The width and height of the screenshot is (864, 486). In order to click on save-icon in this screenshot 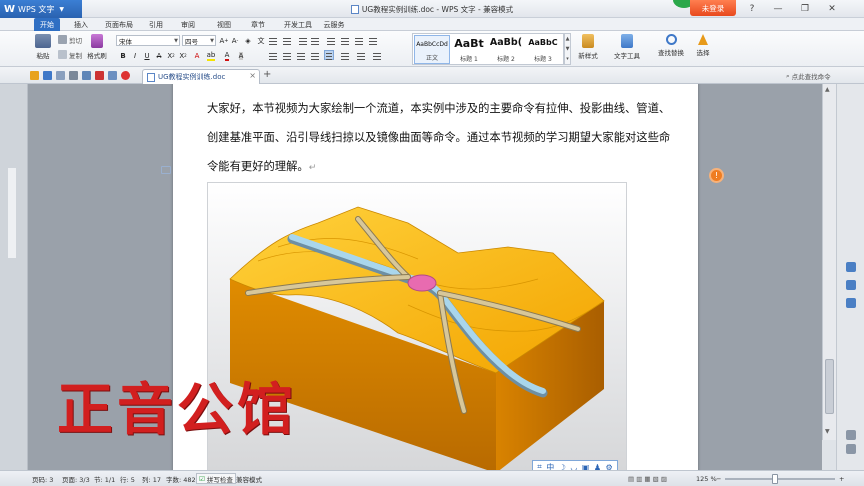, I will do `click(47, 75)`.